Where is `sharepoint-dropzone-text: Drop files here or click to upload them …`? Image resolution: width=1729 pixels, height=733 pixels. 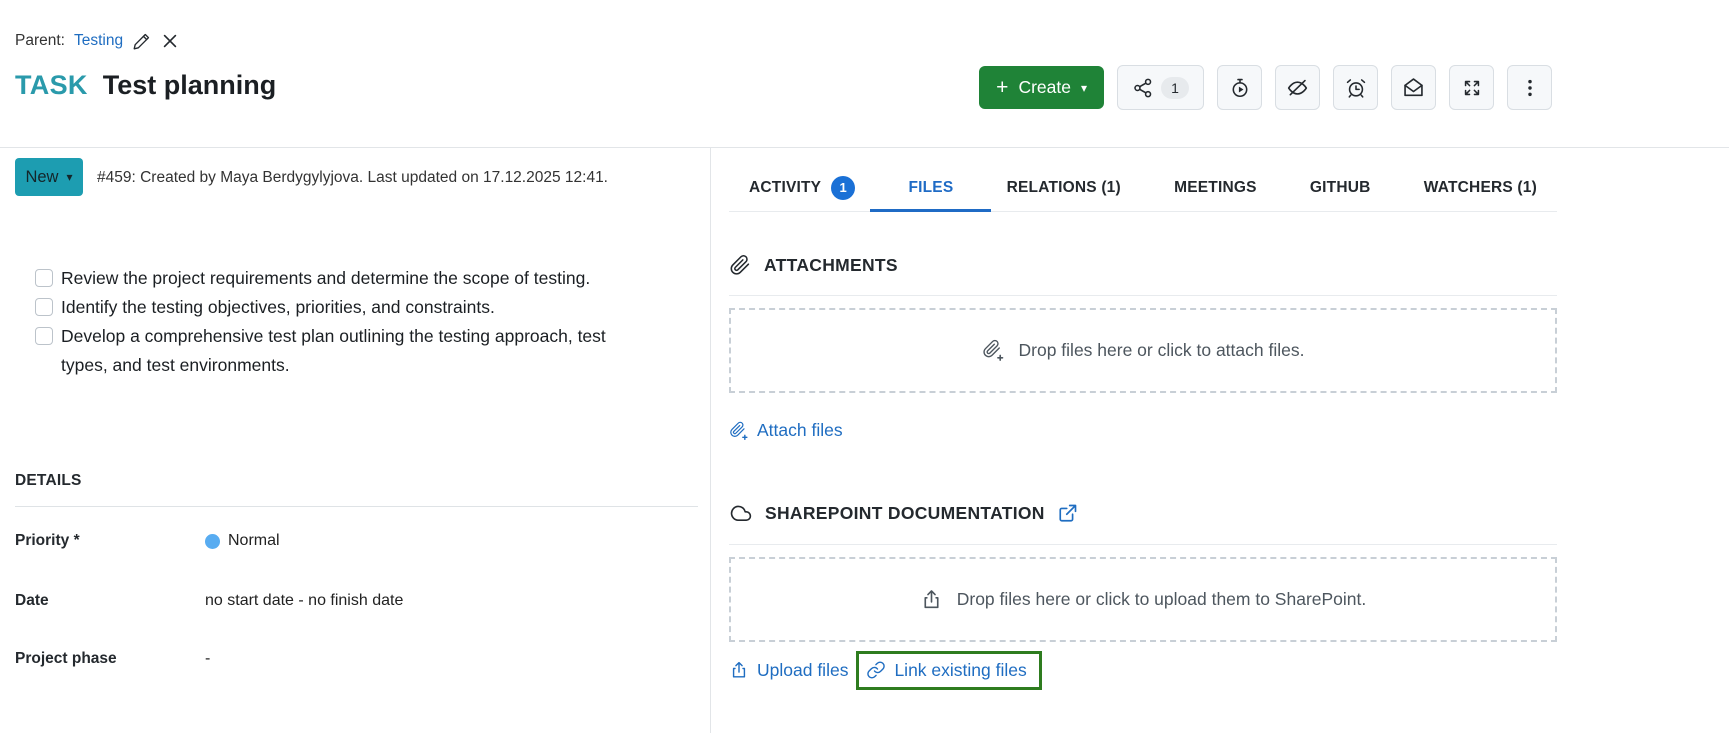
sharepoint-dropzone-text: Drop files here or click to upload them … is located at coordinates (1161, 598).